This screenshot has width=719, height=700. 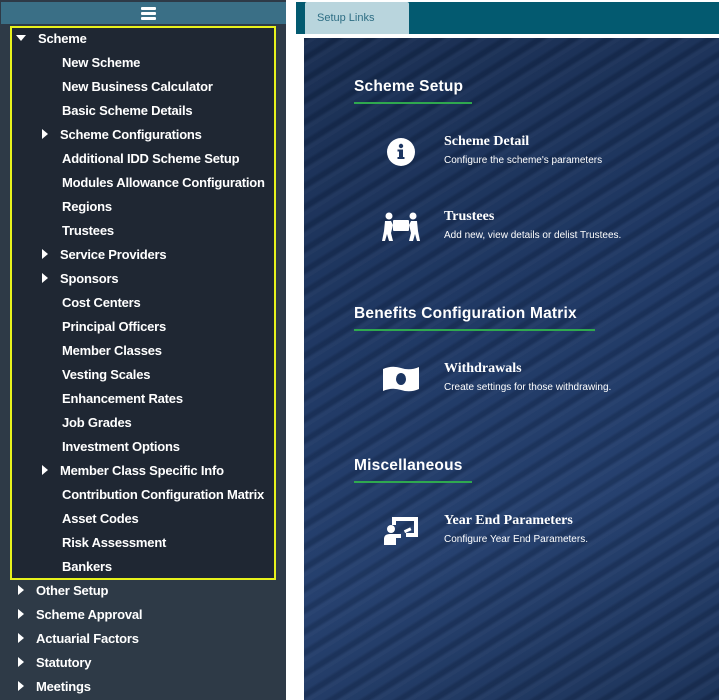 What do you see at coordinates (89, 278) in the screenshot?
I see `sidebar-subitem-label: Sponsors` at bounding box center [89, 278].